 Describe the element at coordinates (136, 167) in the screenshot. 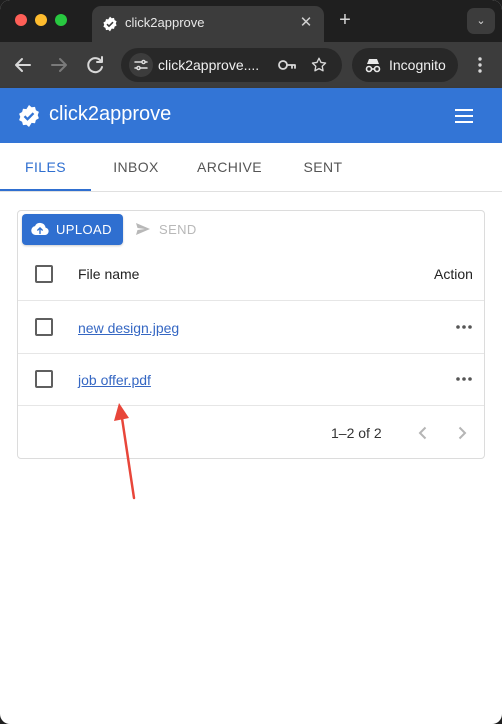

I see `tab-inbox: INBOX` at that location.